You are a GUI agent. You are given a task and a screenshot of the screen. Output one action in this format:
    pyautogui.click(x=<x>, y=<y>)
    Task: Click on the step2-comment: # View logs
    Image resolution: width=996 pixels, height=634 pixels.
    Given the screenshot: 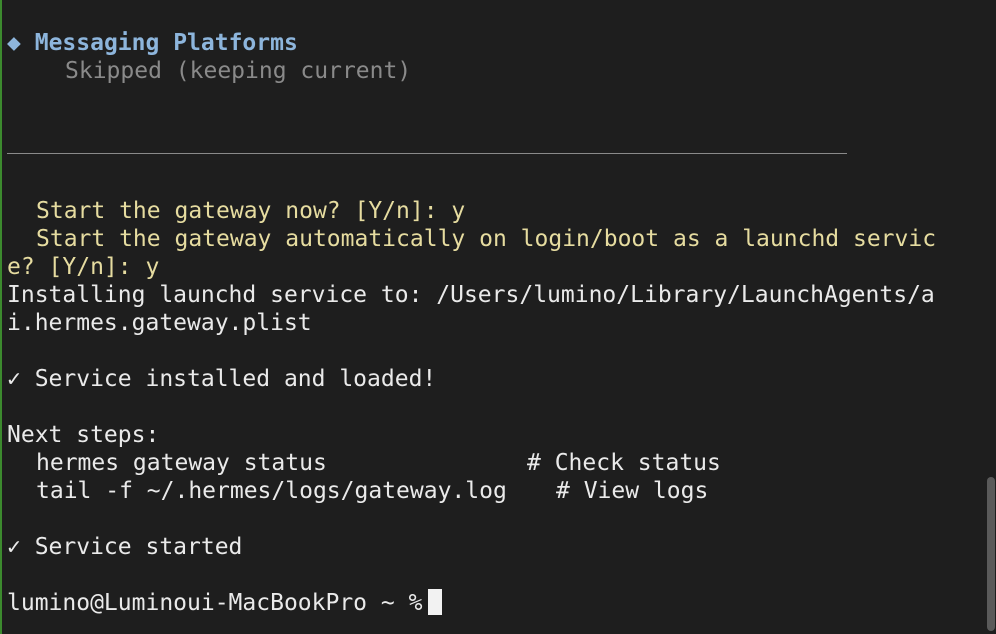 What is the action you would take?
    pyautogui.click(x=632, y=491)
    